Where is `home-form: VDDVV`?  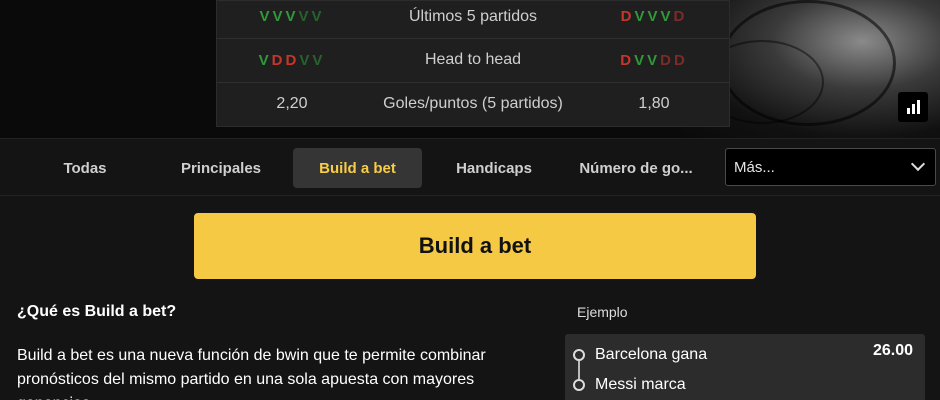 home-form: VDDVV is located at coordinates (292, 60).